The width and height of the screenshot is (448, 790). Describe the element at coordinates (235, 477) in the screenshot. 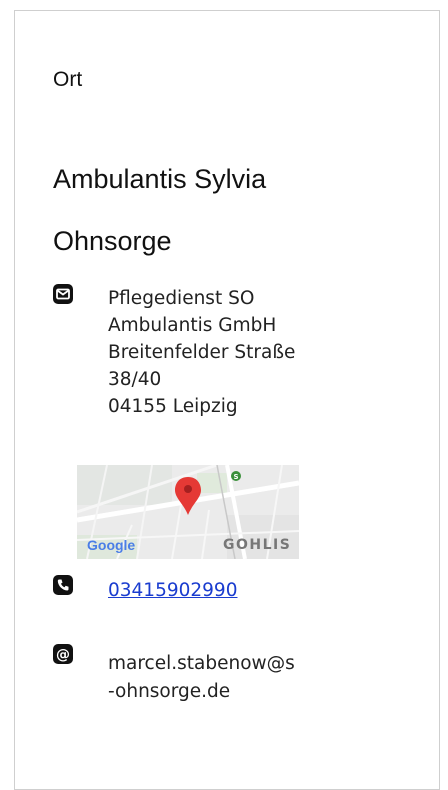

I see `svg-text: S` at that location.